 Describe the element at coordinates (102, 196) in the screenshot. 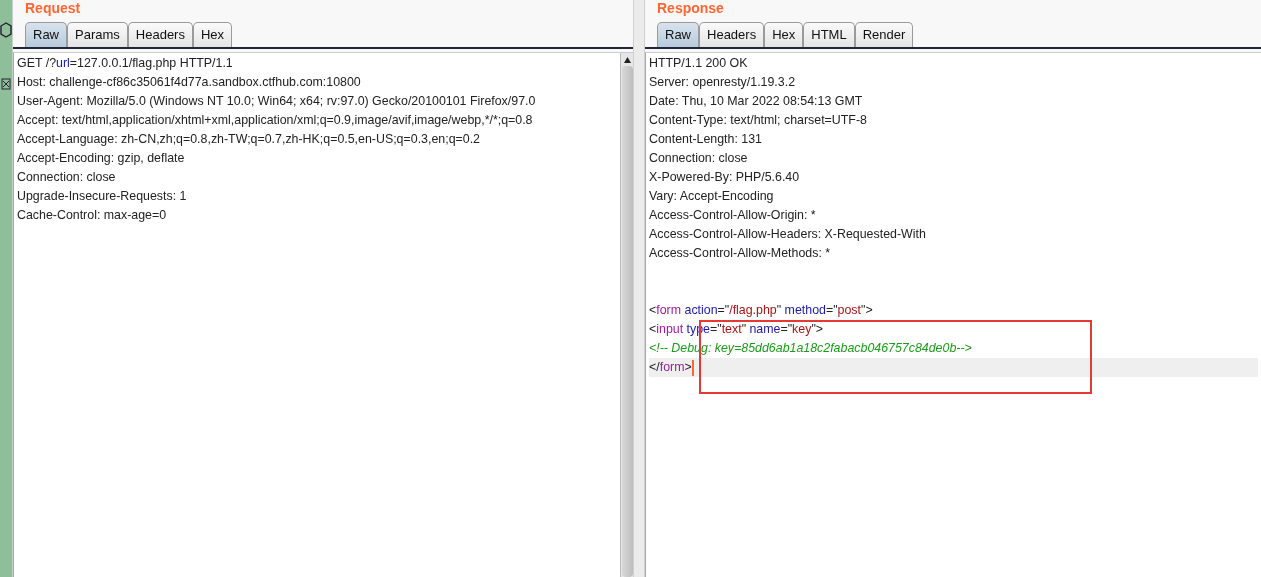

I see `code-line: Upgrade-Insecure-Requests: 1` at that location.